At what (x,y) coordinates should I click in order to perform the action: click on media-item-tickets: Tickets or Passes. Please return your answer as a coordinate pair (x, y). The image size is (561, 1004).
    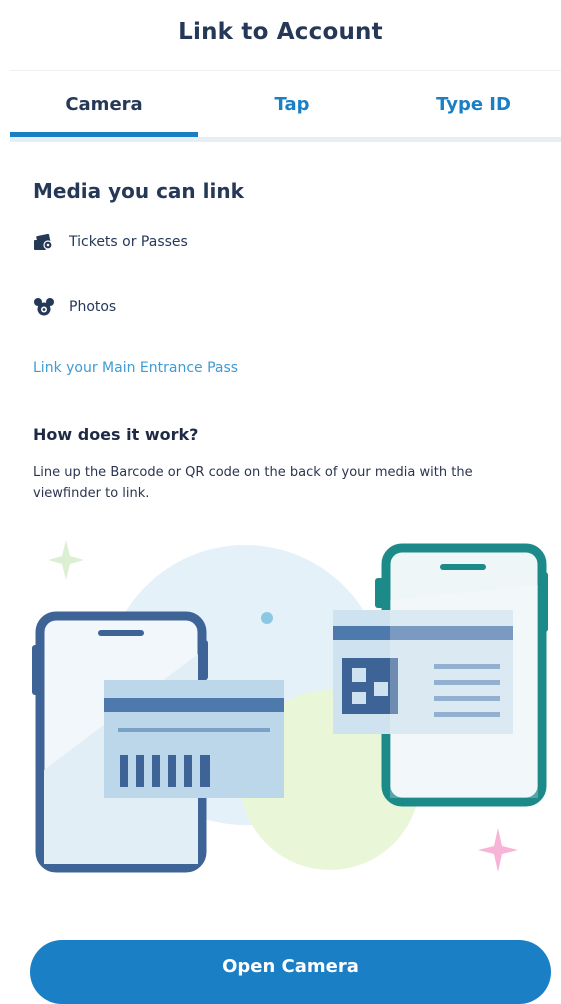
    Looking at the image, I should click on (110, 242).